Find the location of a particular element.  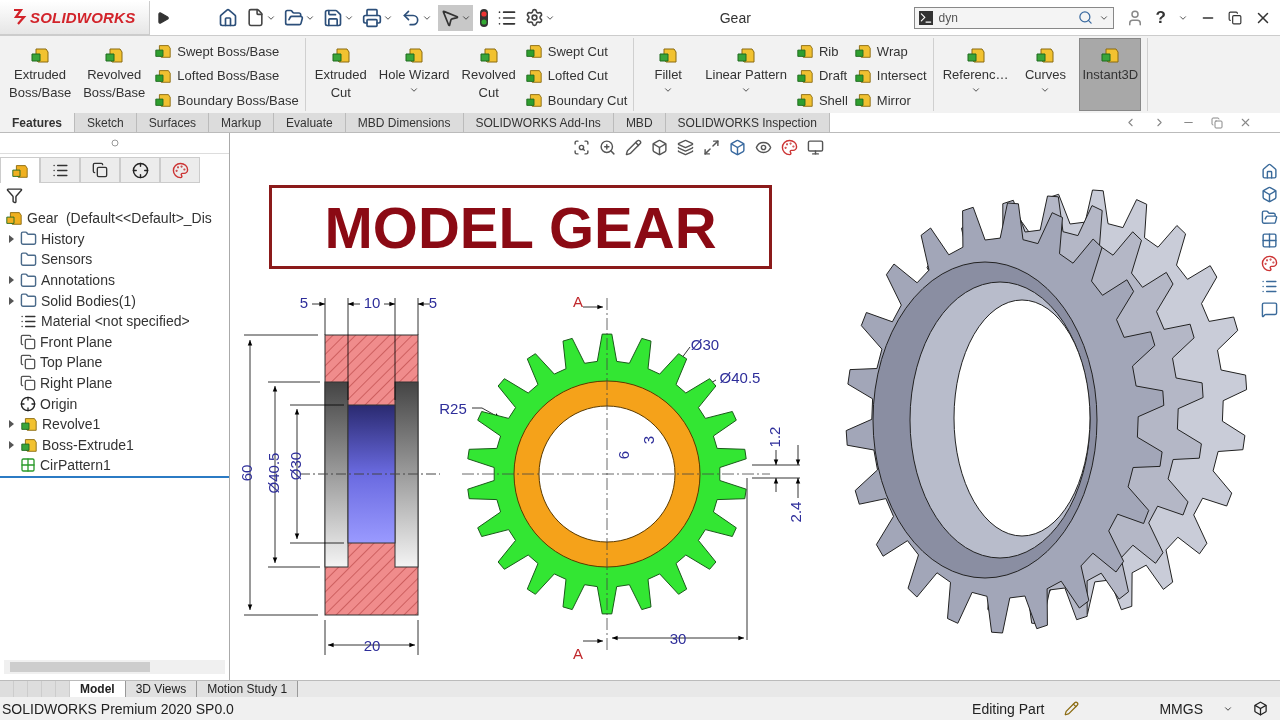

ribbon-button: Fillet is located at coordinates (668, 74).